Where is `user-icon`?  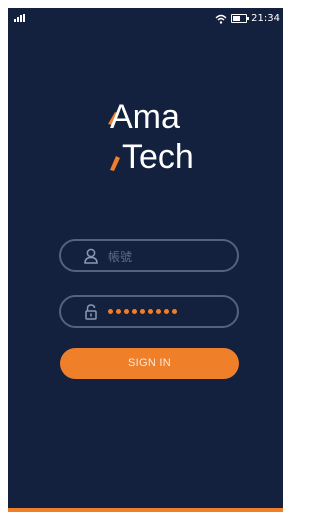 user-icon is located at coordinates (91, 256).